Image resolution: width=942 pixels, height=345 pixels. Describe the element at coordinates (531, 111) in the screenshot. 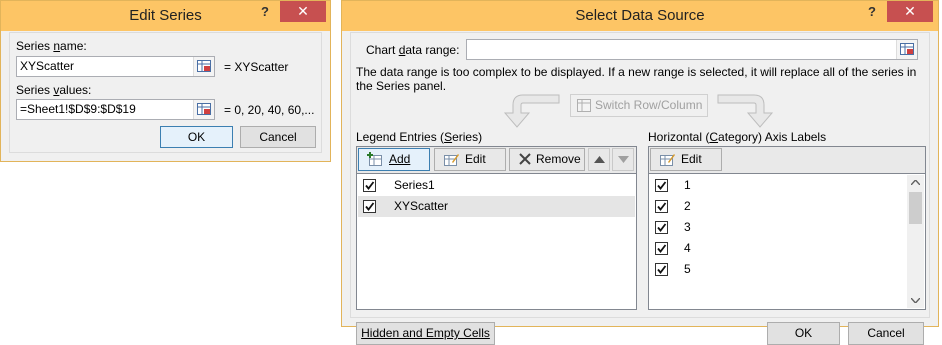

I see `swap-left-arrow-icon` at that location.